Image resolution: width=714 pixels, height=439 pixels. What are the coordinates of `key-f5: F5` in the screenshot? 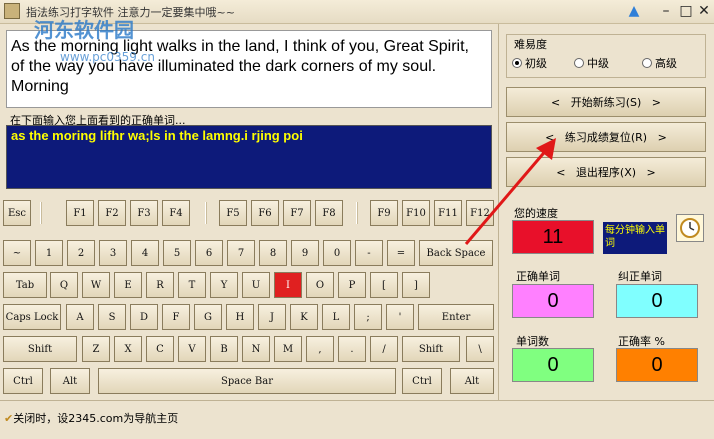 It's located at (233, 213).